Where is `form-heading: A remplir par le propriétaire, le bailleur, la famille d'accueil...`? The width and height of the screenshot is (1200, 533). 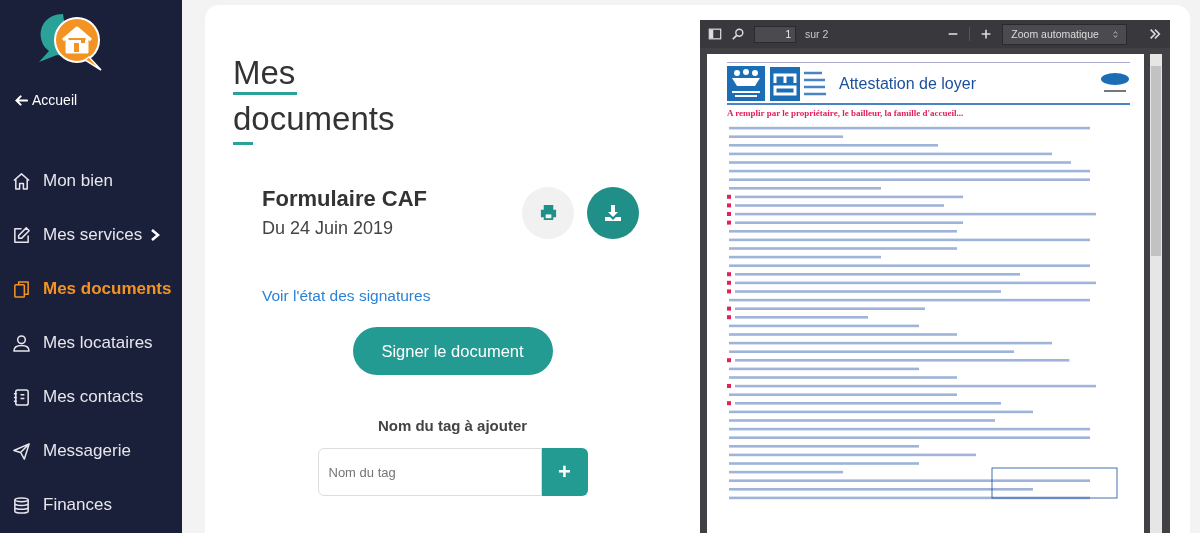
form-heading: A remplir par le propriétaire, le bailleur, la famille d'accueil... is located at coordinates (846, 113).